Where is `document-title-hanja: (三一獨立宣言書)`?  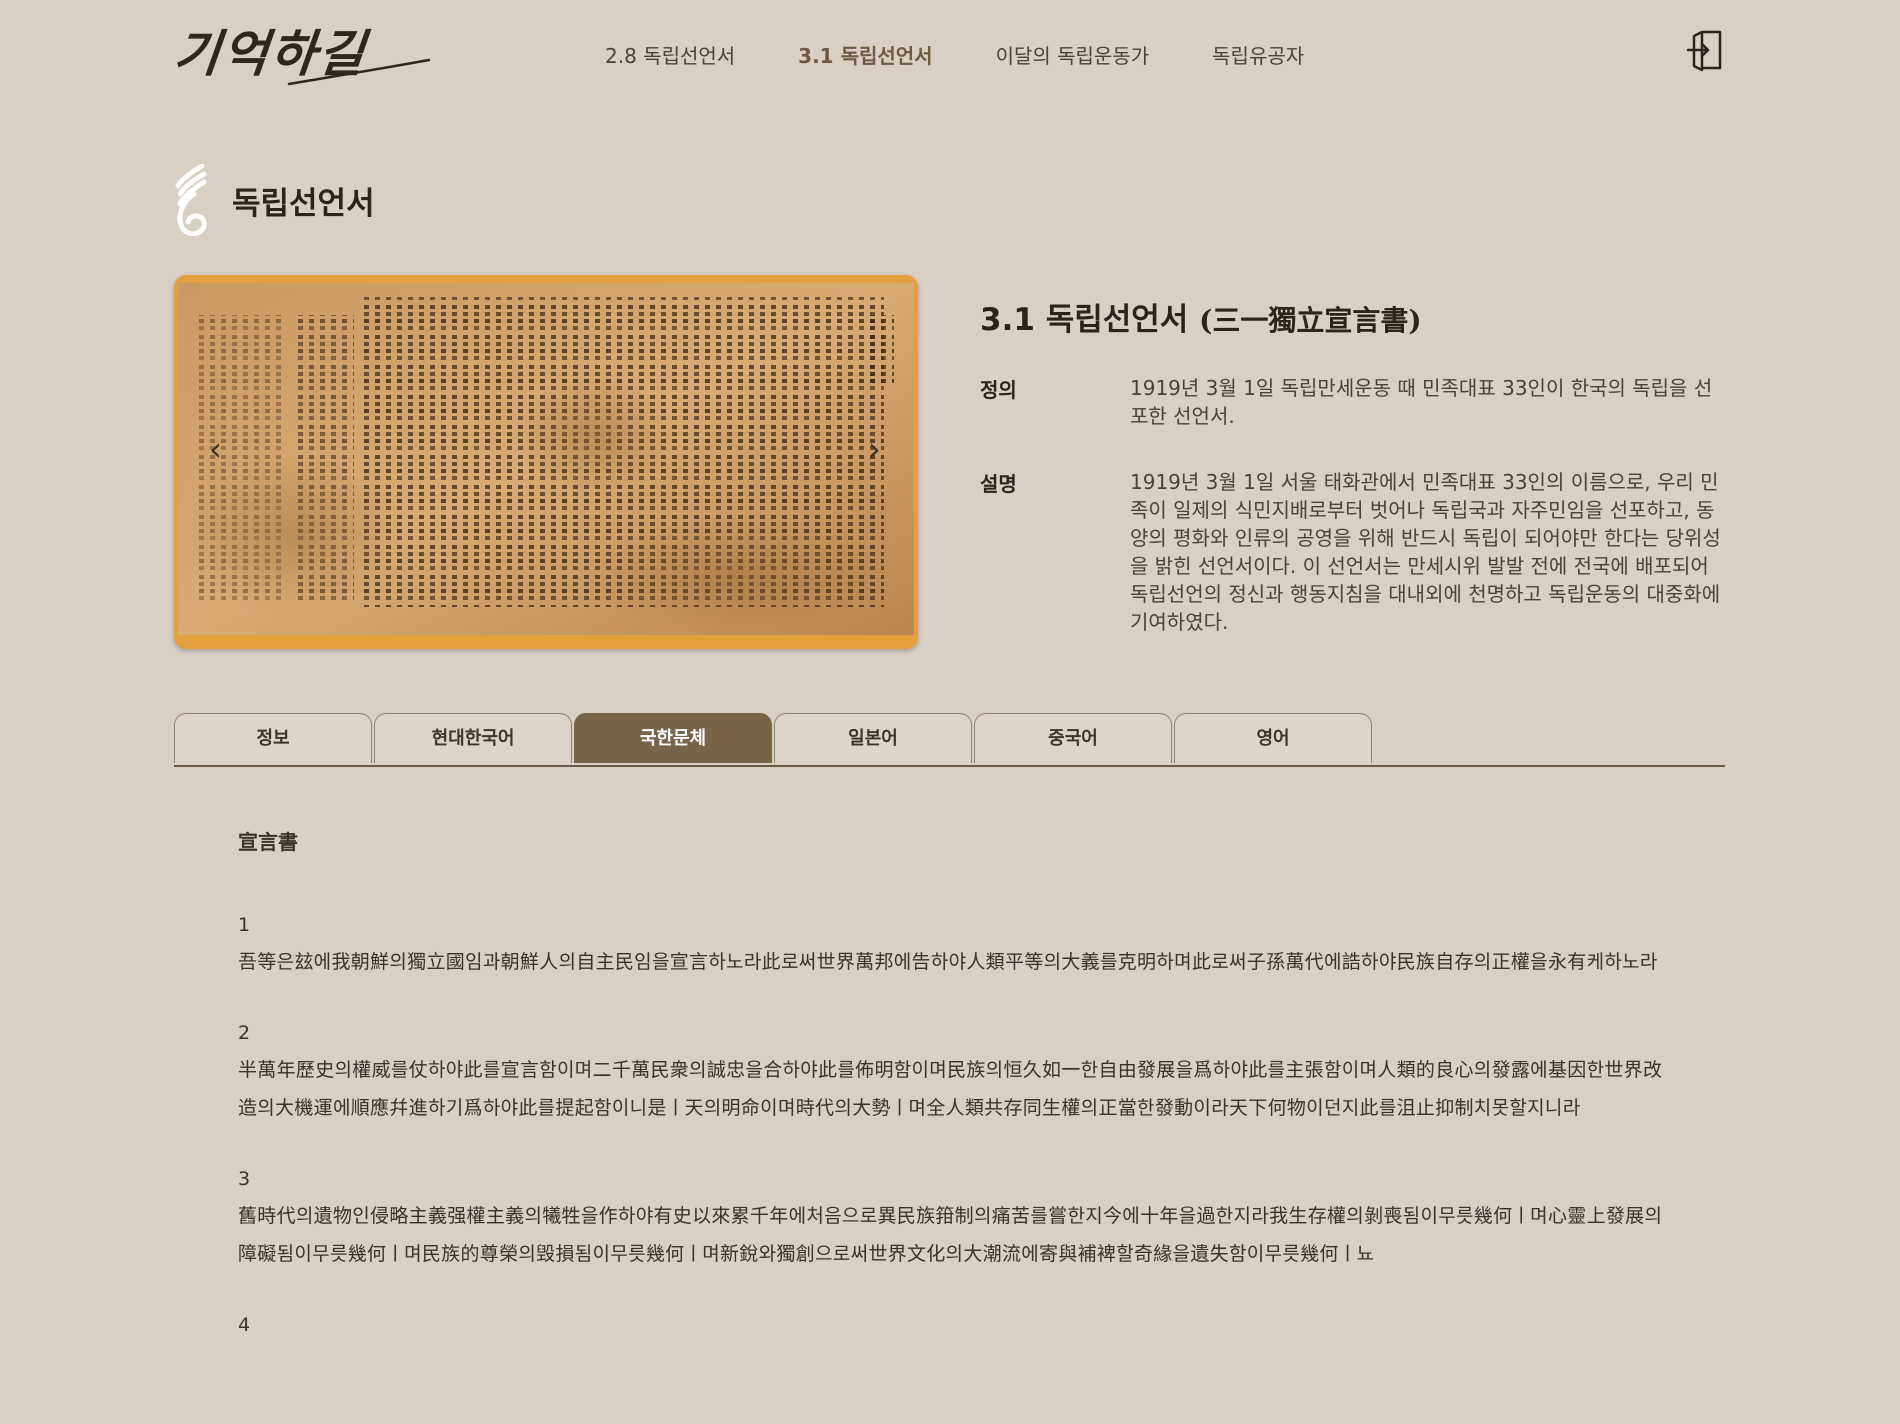 document-title-hanja: (三一獨立宣言書) is located at coordinates (1310, 320).